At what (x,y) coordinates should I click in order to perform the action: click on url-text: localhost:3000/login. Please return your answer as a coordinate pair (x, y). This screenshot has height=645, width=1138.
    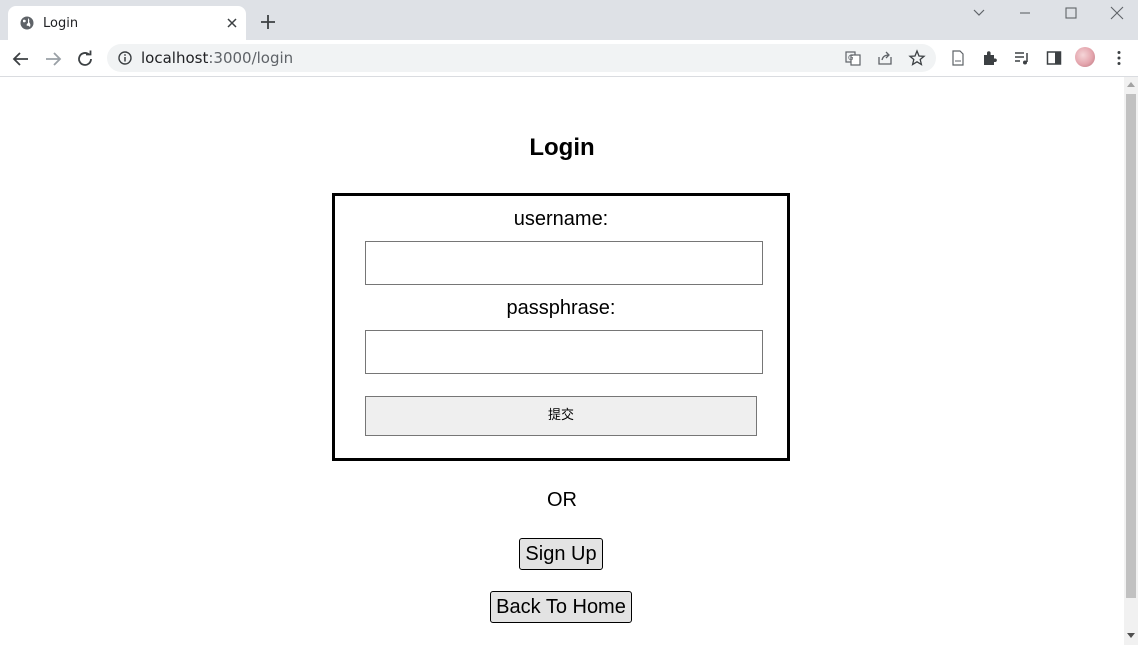
    Looking at the image, I should click on (217, 58).